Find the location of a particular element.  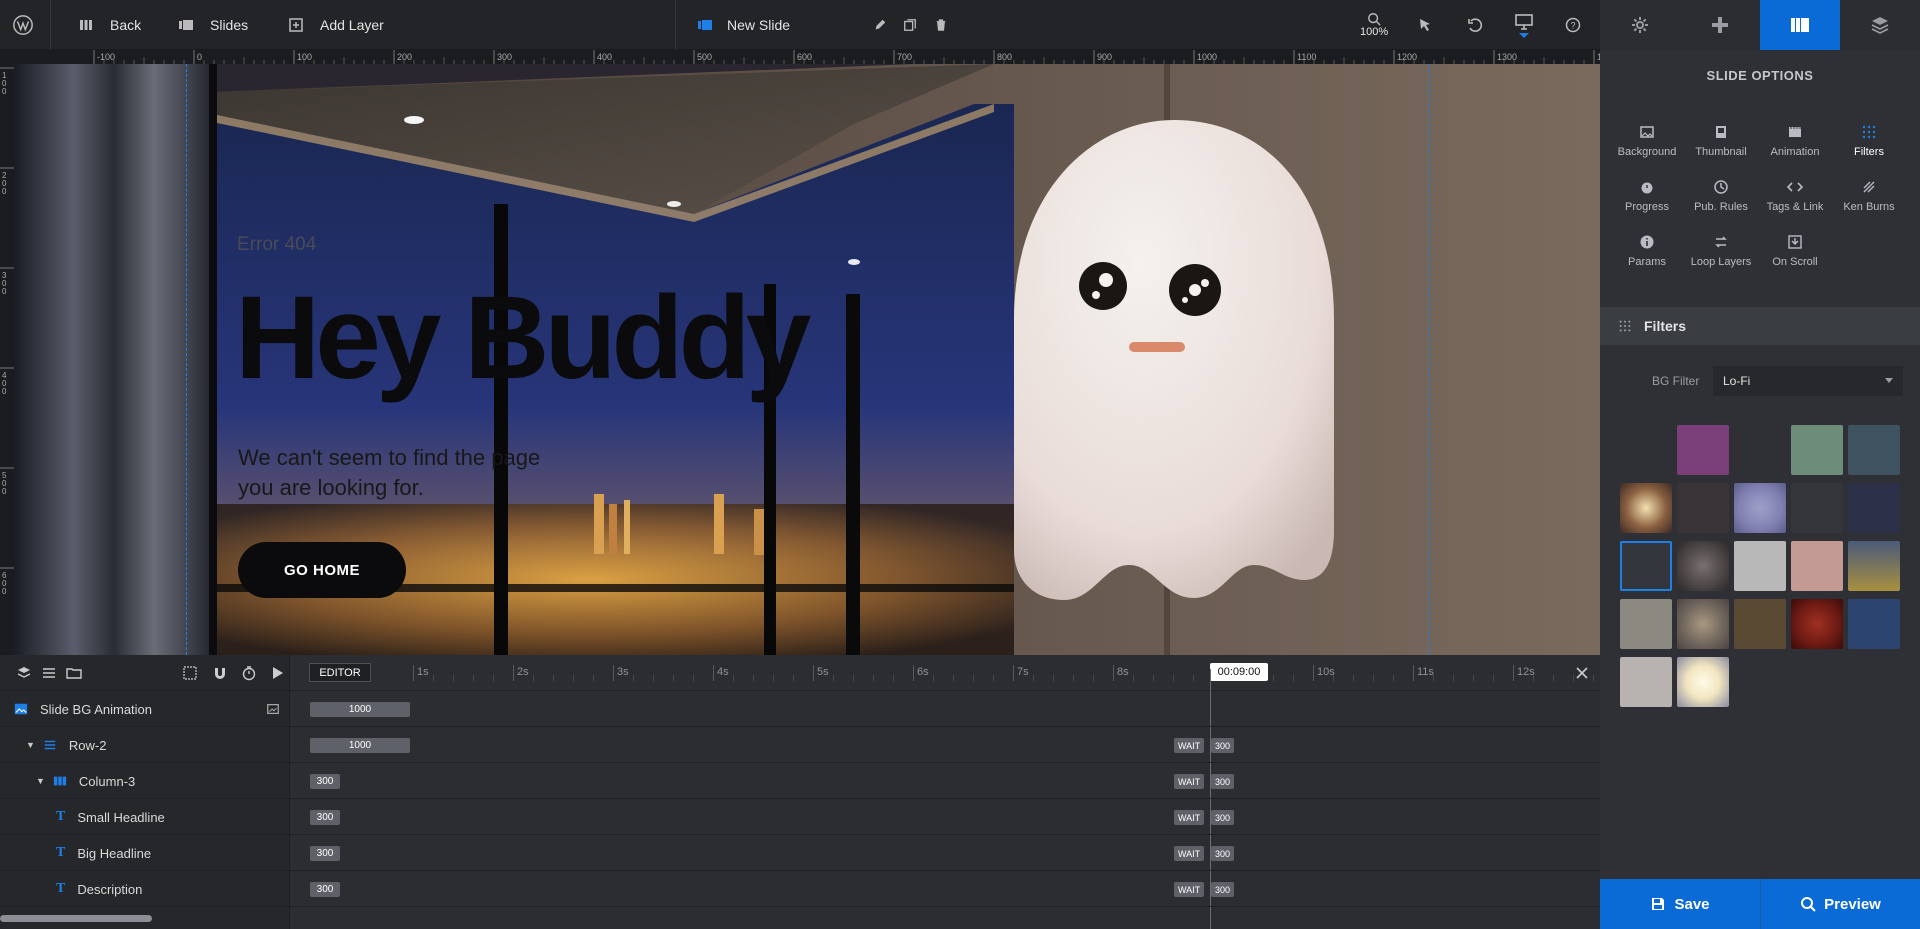

slide-name: New Slide is located at coordinates (743, 25).